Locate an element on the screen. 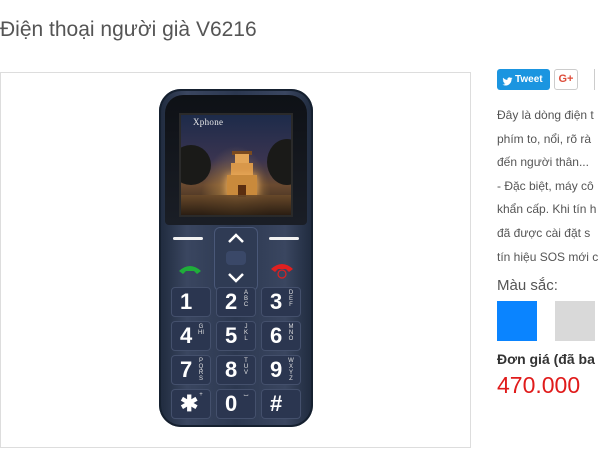 This screenshot has width=600, height=450. key-4: 4 GHI is located at coordinates (191, 336).